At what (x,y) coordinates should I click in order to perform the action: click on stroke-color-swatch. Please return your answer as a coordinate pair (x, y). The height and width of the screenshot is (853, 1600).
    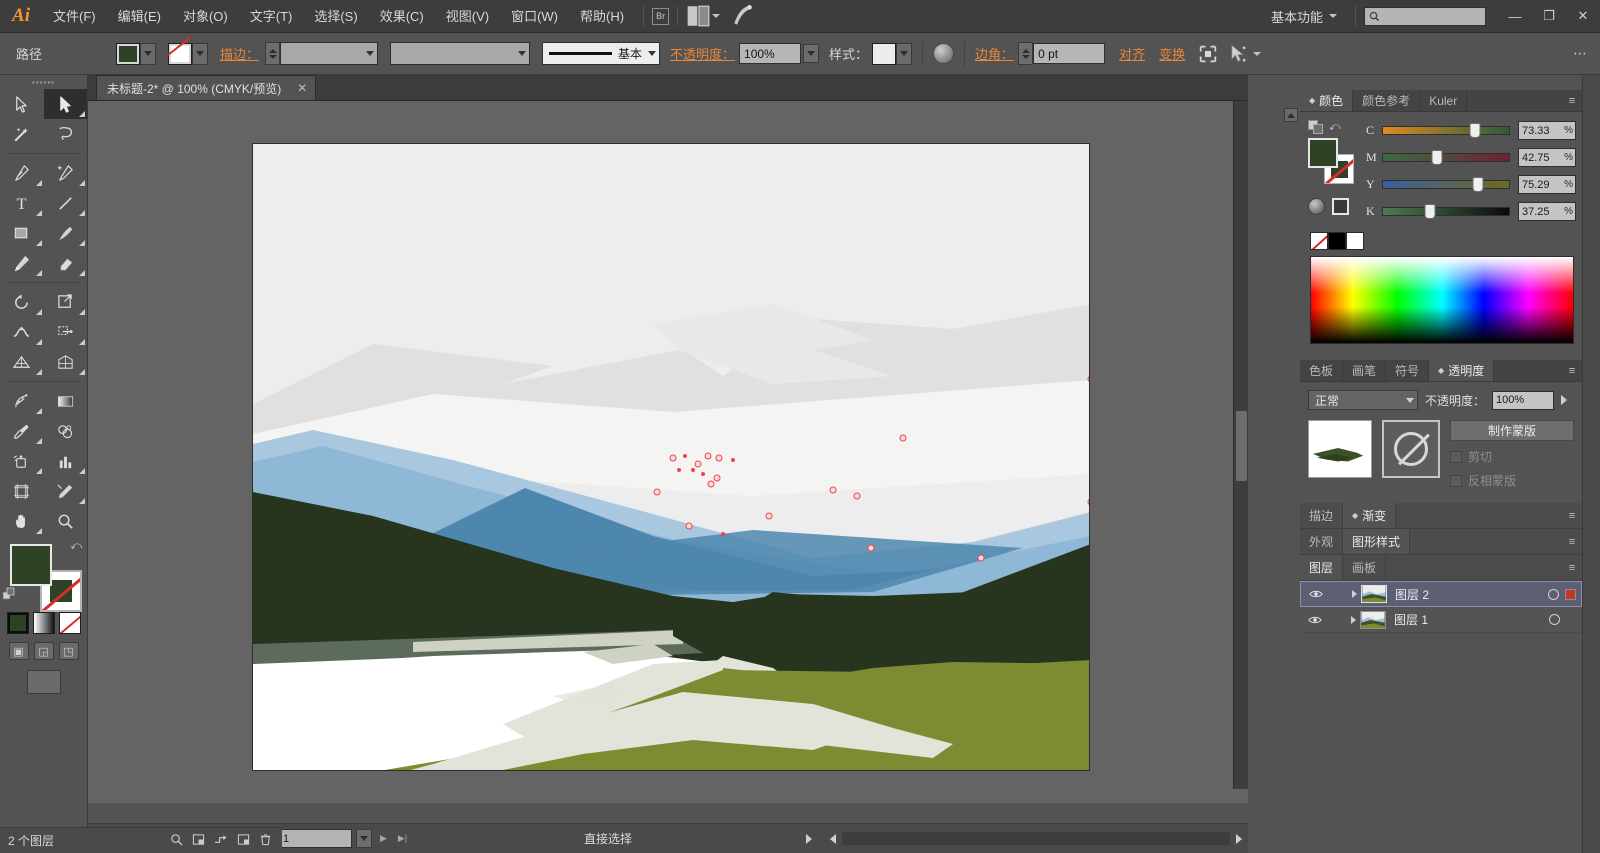
    Looking at the image, I should click on (180, 53).